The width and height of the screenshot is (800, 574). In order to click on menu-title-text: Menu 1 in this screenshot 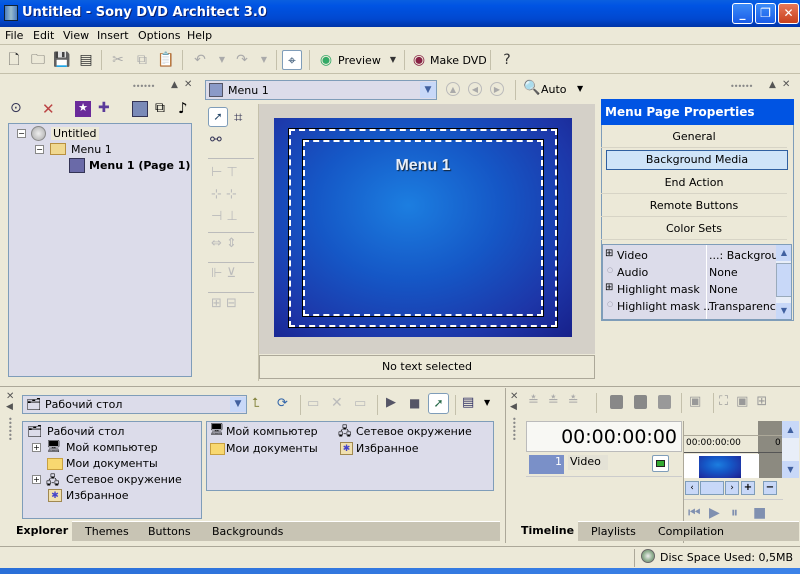, I will do `click(423, 166)`.